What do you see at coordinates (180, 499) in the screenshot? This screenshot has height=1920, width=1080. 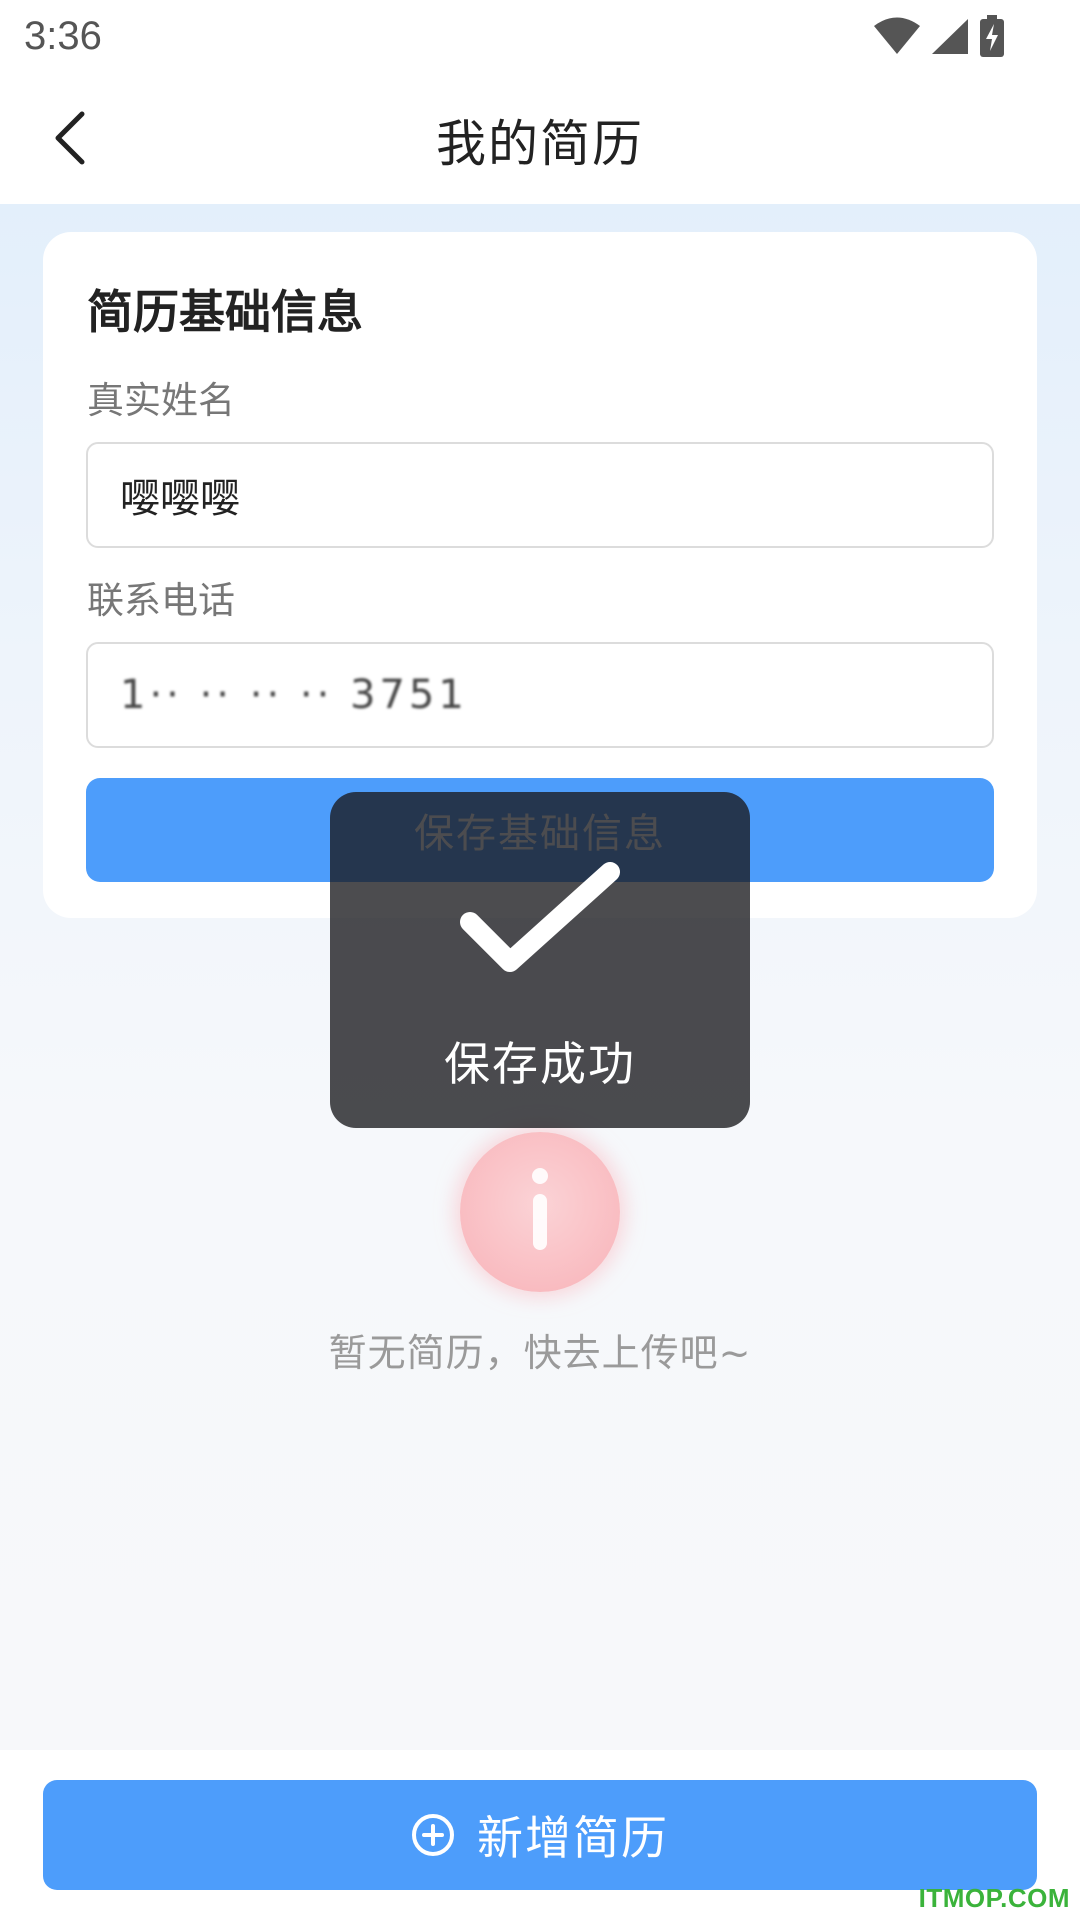 I see `name-value: 嘤嘤嘤` at bounding box center [180, 499].